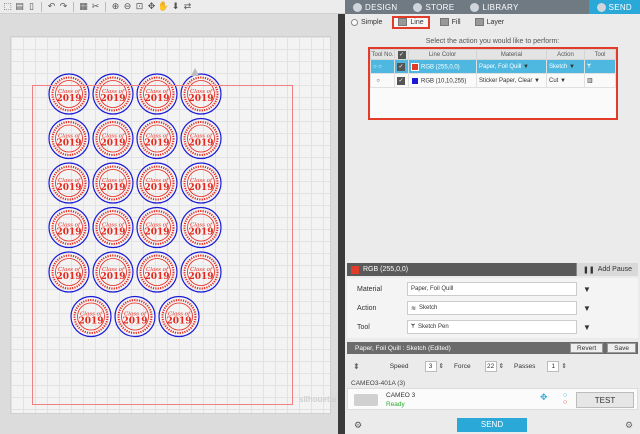 This screenshot has height=434, width=640. I want to click on tab-library-label: LIBRARY, so click(500, 7).